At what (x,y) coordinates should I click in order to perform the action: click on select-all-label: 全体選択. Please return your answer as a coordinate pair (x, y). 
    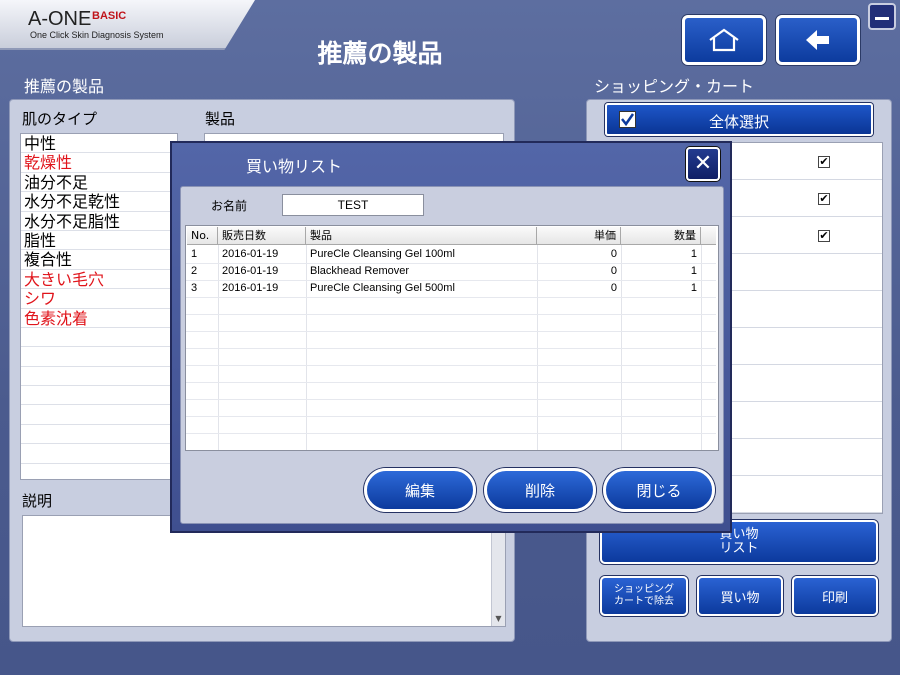
    Looking at the image, I should click on (738, 122).